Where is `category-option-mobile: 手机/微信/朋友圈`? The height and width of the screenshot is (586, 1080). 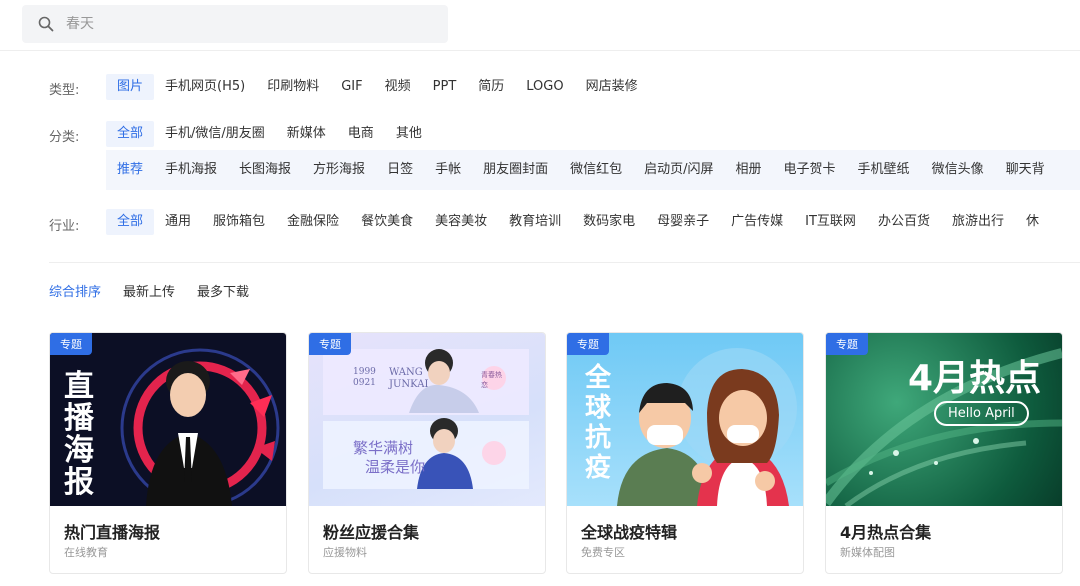
category-option-mobile: 手机/微信/朋友圈 is located at coordinates (215, 134).